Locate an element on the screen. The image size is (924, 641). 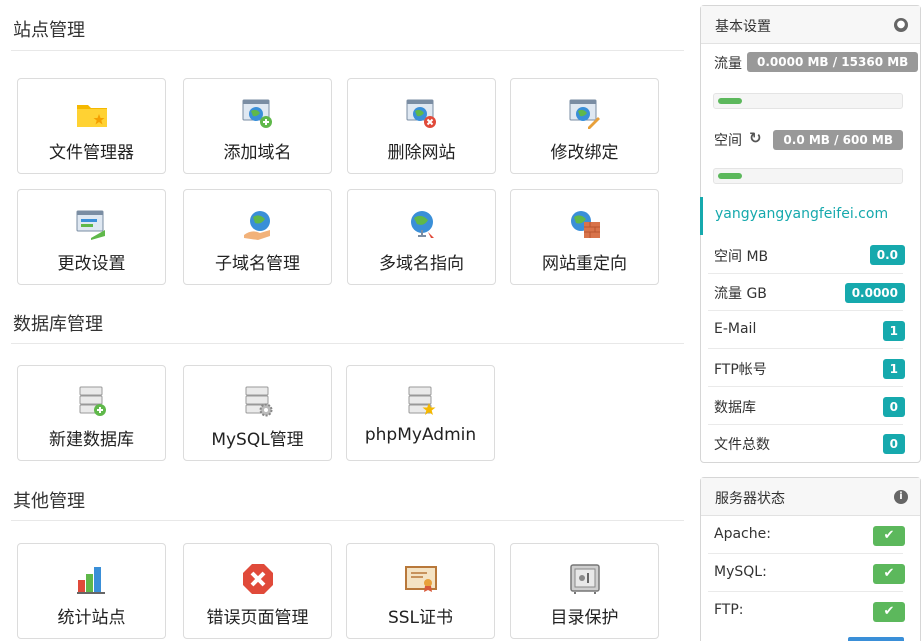
tile-phpmyadmin: phpMyAdmin is located at coordinates (420, 413).